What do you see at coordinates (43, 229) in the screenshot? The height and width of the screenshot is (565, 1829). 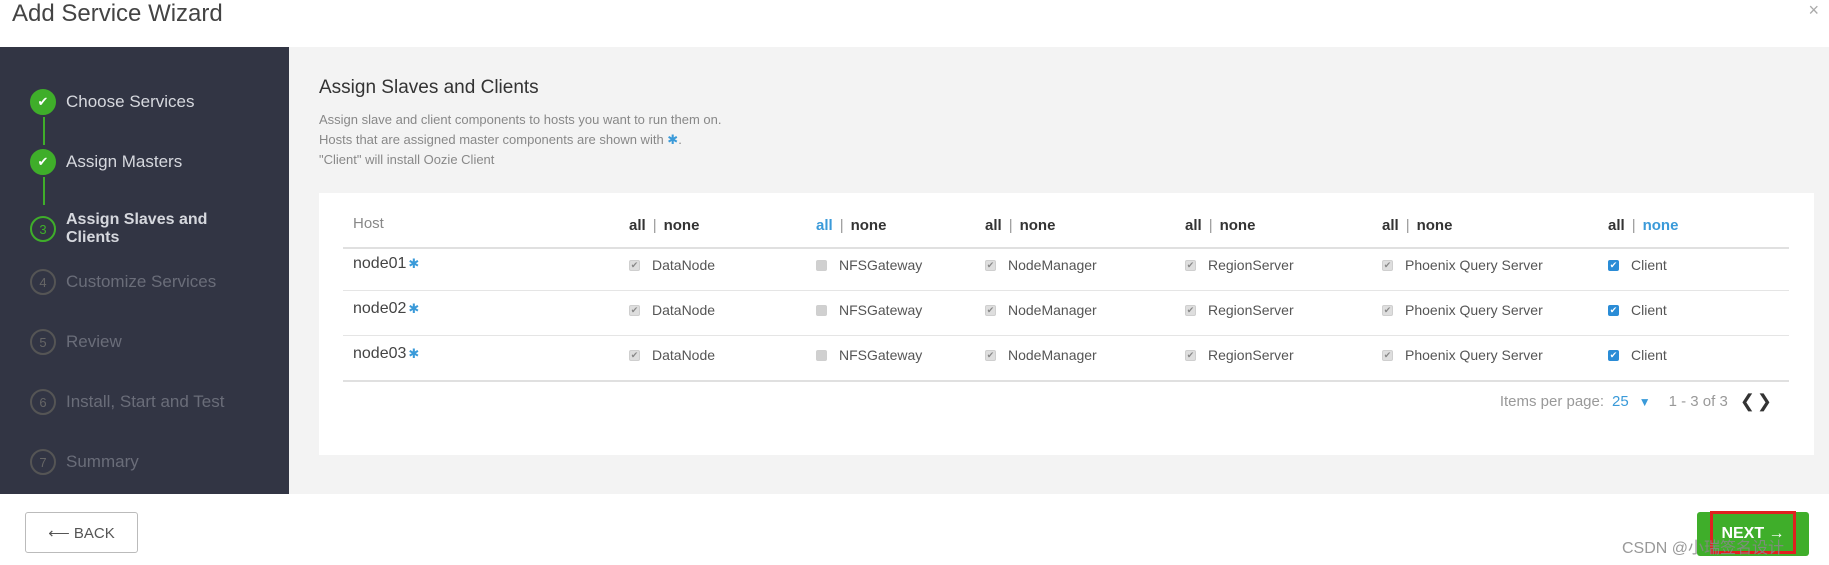 I see `step-number: 3` at bounding box center [43, 229].